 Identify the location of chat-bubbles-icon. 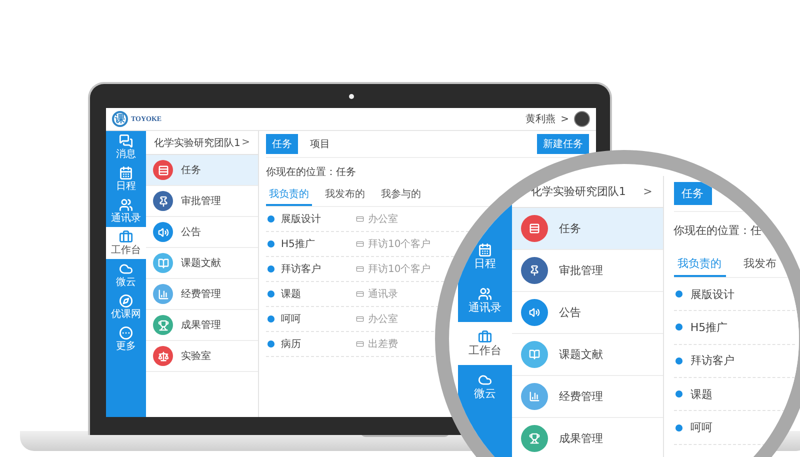
(126, 141).